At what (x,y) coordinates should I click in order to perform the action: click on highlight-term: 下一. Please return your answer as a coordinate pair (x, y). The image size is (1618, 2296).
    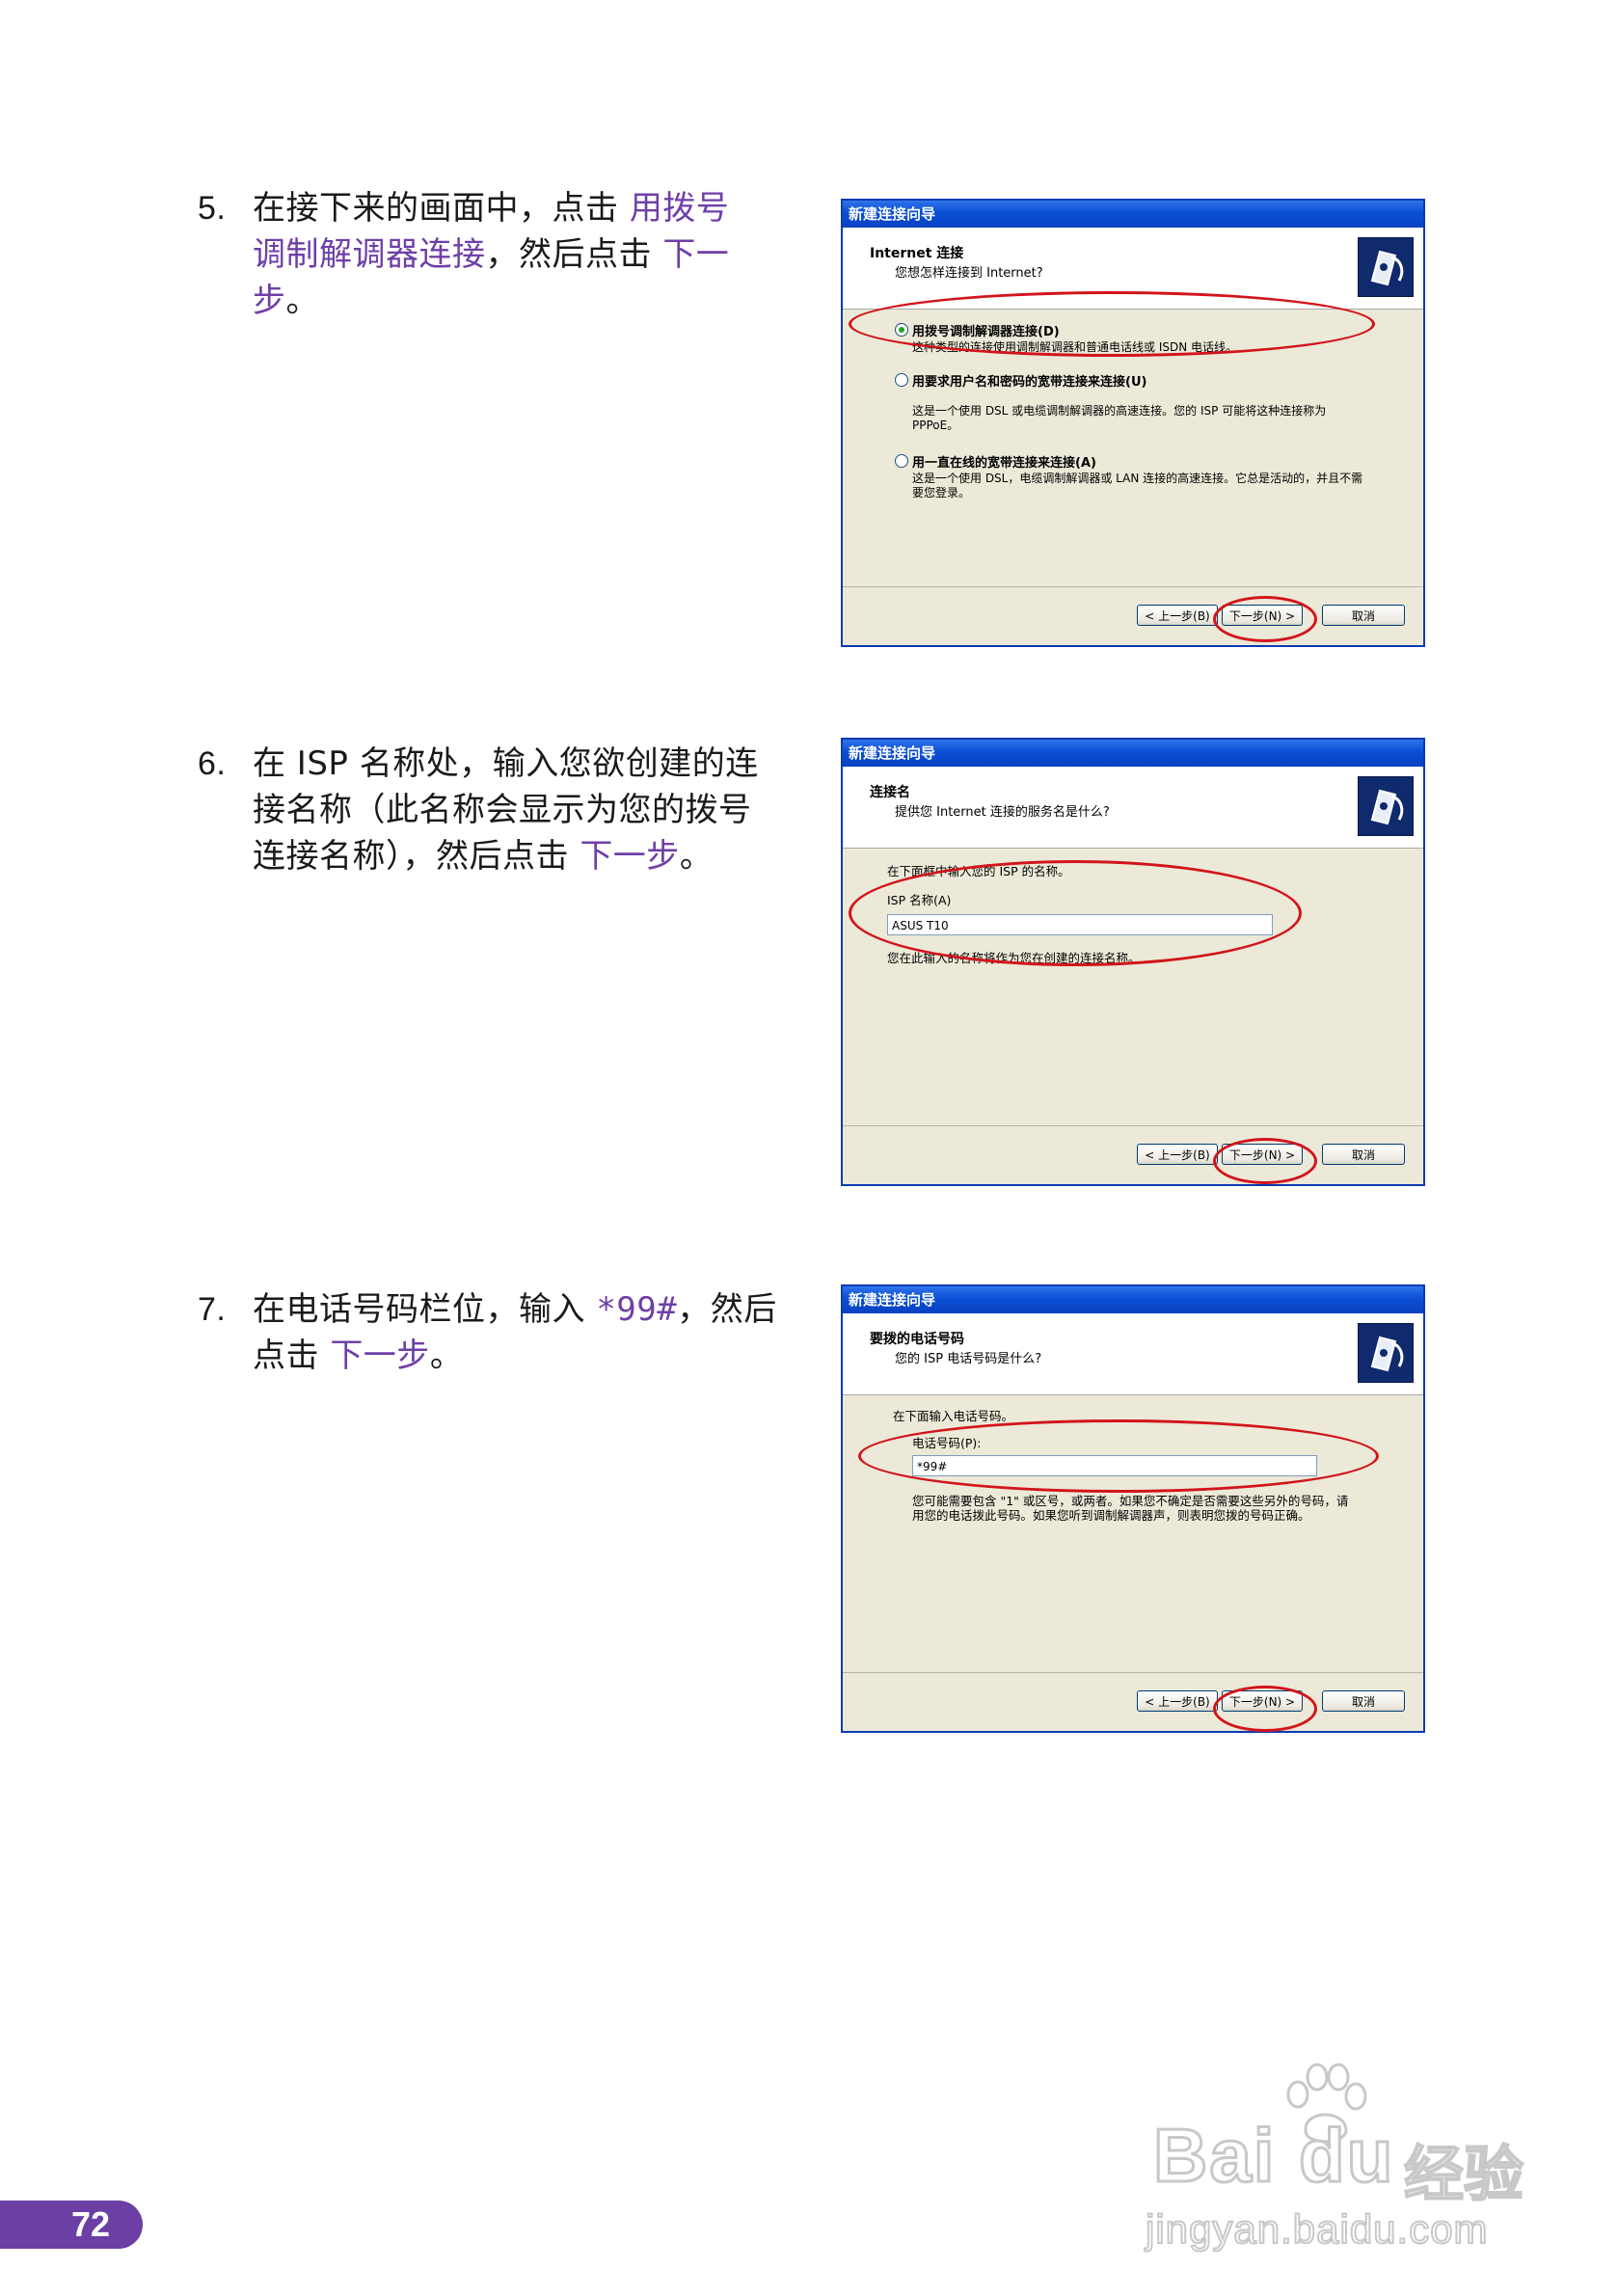
    Looking at the image, I should click on (696, 254).